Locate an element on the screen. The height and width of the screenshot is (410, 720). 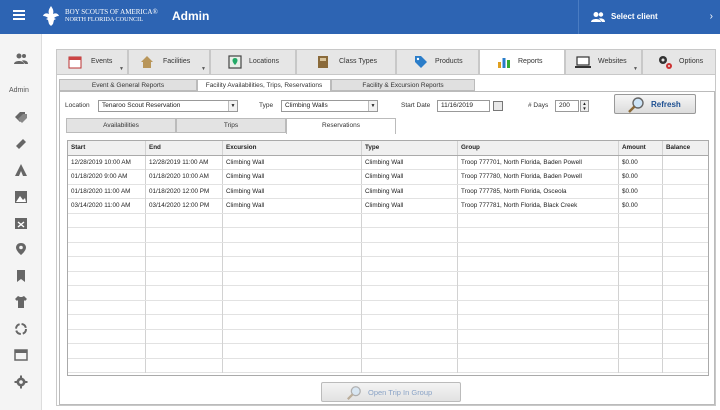
menu-icon is located at coordinates (19, 16).